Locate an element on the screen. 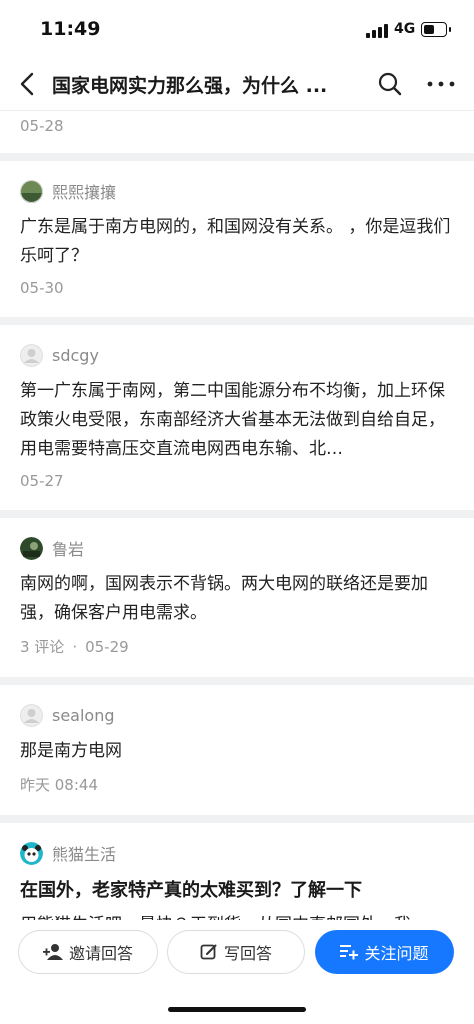 The image size is (474, 1024). answer-date: 05-30 is located at coordinates (42, 288).